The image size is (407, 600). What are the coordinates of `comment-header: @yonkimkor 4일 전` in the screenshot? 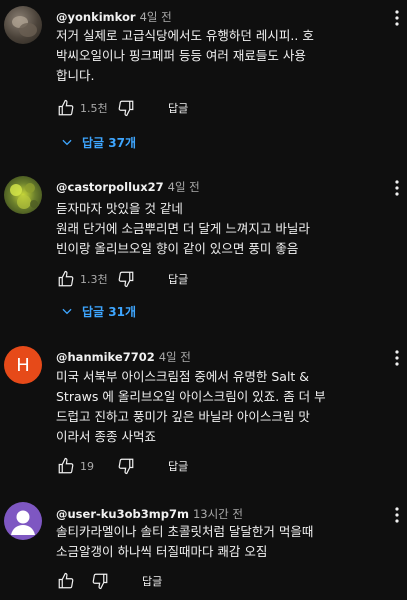 It's located at (114, 17).